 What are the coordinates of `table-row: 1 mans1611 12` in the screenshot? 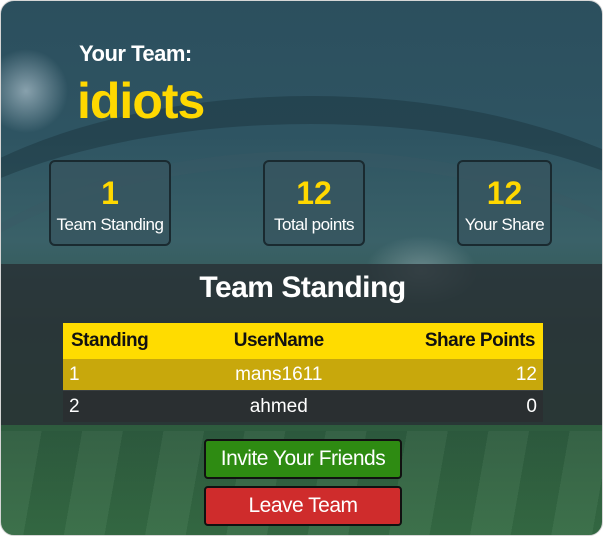 It's located at (303, 375).